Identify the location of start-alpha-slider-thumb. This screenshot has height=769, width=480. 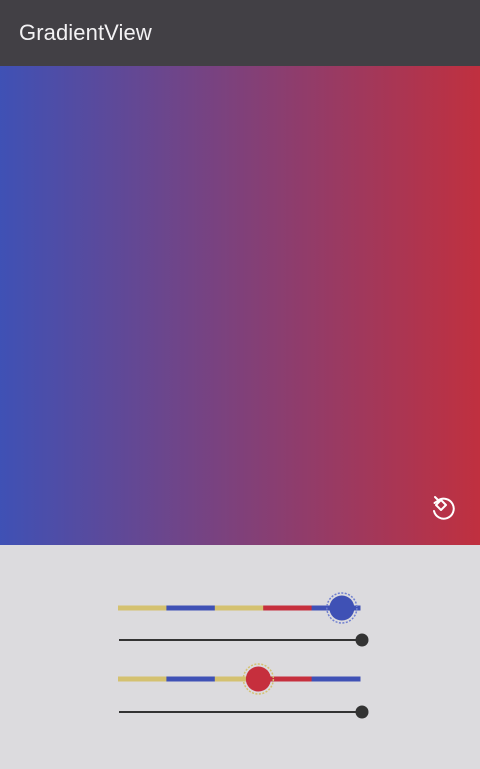
(362, 640).